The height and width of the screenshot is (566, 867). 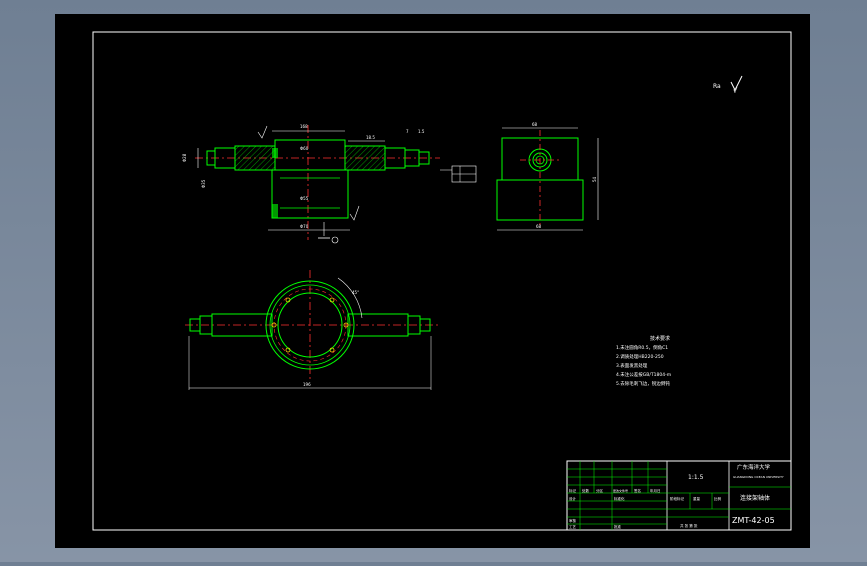 What do you see at coordinates (754, 467) in the screenshot?
I see `title-school-cn: 广东海洋大学` at bounding box center [754, 467].